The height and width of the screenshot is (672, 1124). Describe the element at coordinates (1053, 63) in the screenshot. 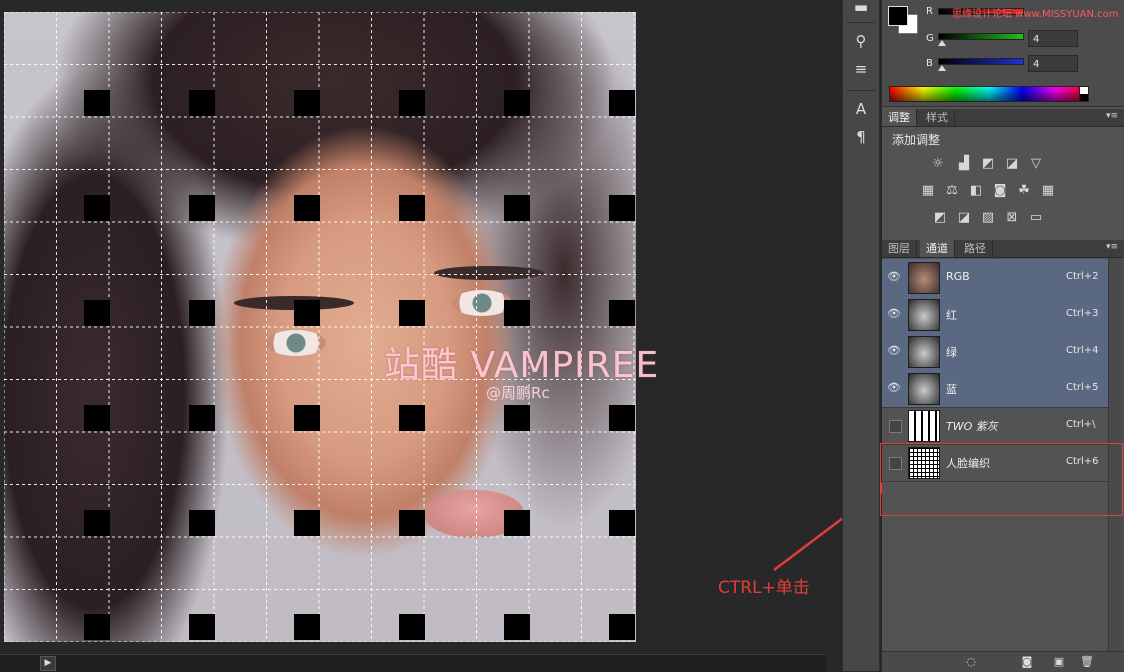

I see `blue-value-input: 4` at that location.